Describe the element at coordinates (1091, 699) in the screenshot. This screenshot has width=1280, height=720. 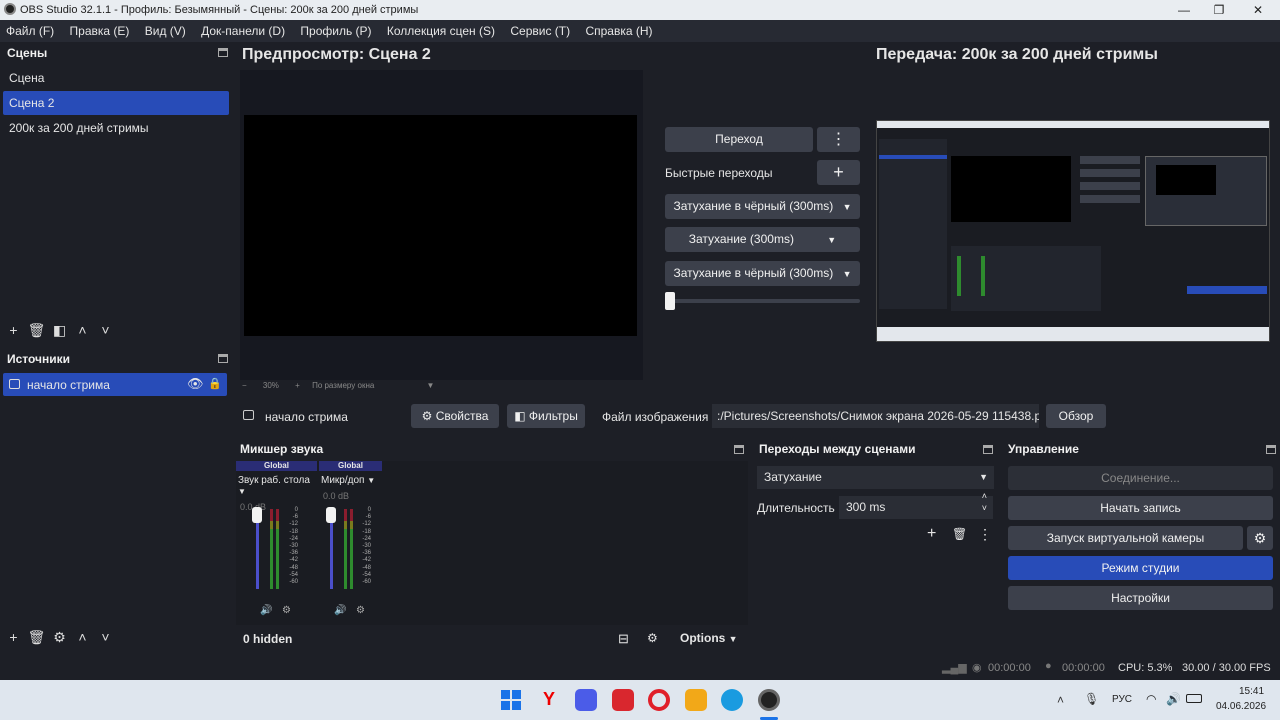
I see `microphone-icon: 🎙` at that location.